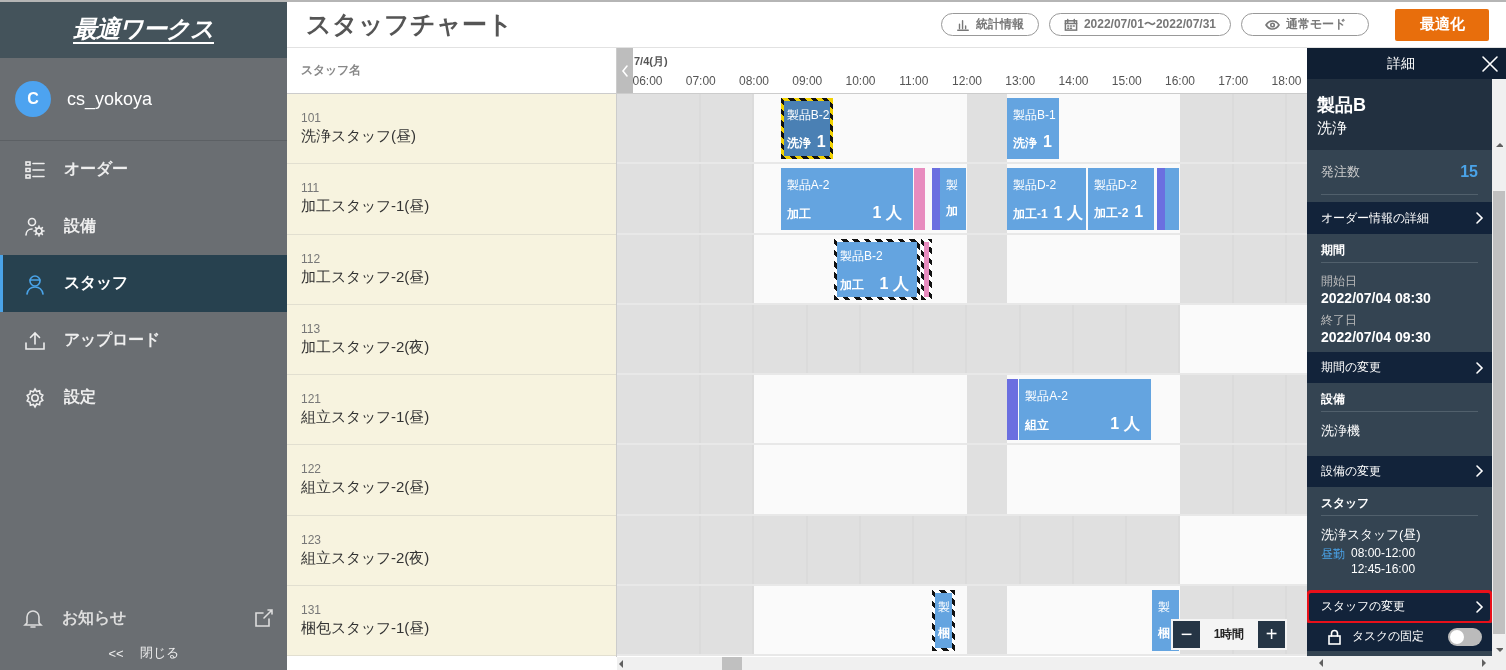 This screenshot has height=670, width=1506. I want to click on nav-item: 設備, so click(143, 226).